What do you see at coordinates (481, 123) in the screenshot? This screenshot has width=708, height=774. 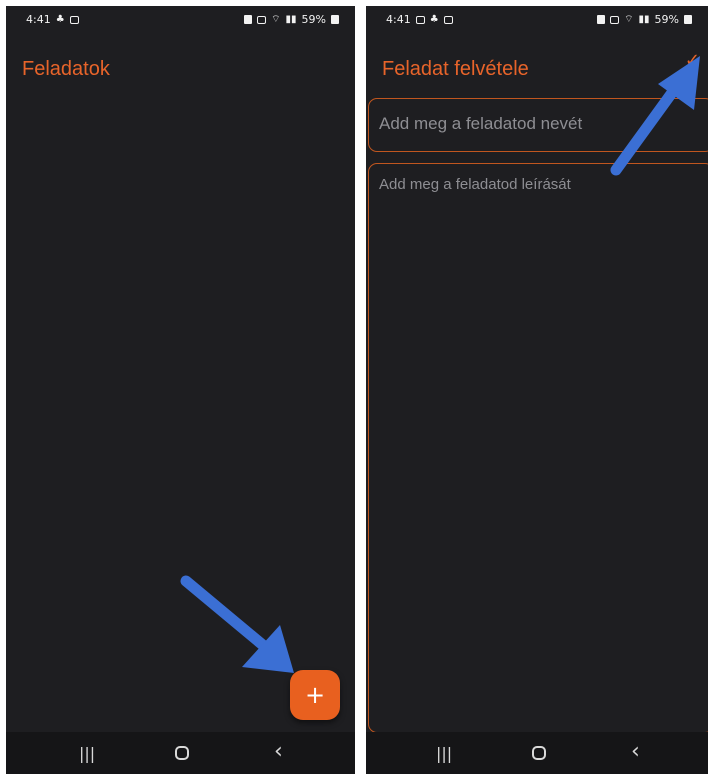 I see `task-name-placeholder: Add meg a feladatod nevét` at bounding box center [481, 123].